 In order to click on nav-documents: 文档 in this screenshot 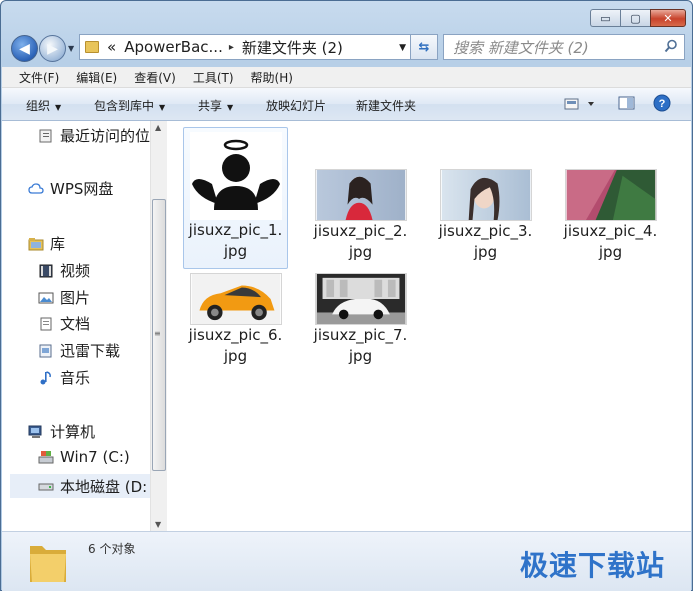, I will do `click(64, 323)`.